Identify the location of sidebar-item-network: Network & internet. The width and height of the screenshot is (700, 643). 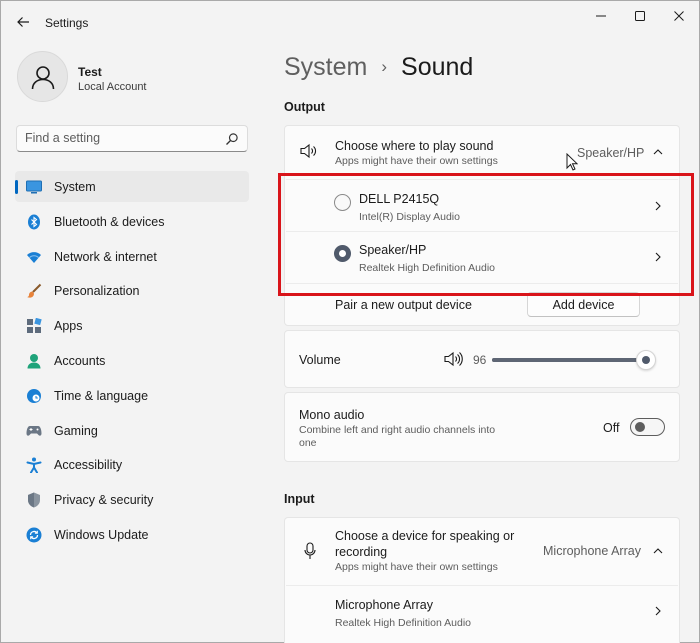
(132, 256).